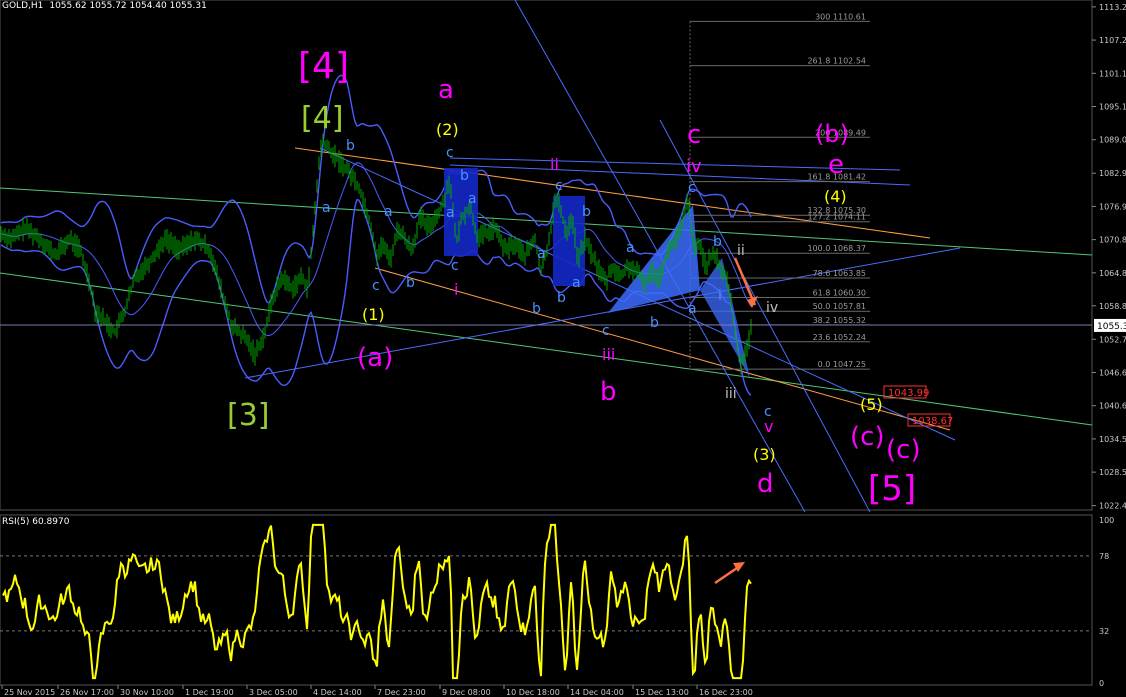  I want to click on price-tick-label: 1058.80, so click(1112, 306).